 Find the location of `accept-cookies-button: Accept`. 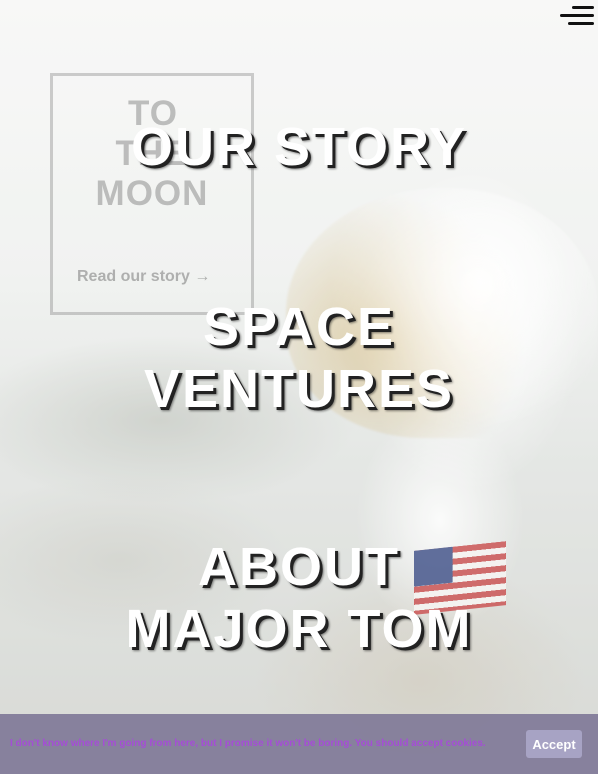

accept-cookies-button: Accept is located at coordinates (554, 744).